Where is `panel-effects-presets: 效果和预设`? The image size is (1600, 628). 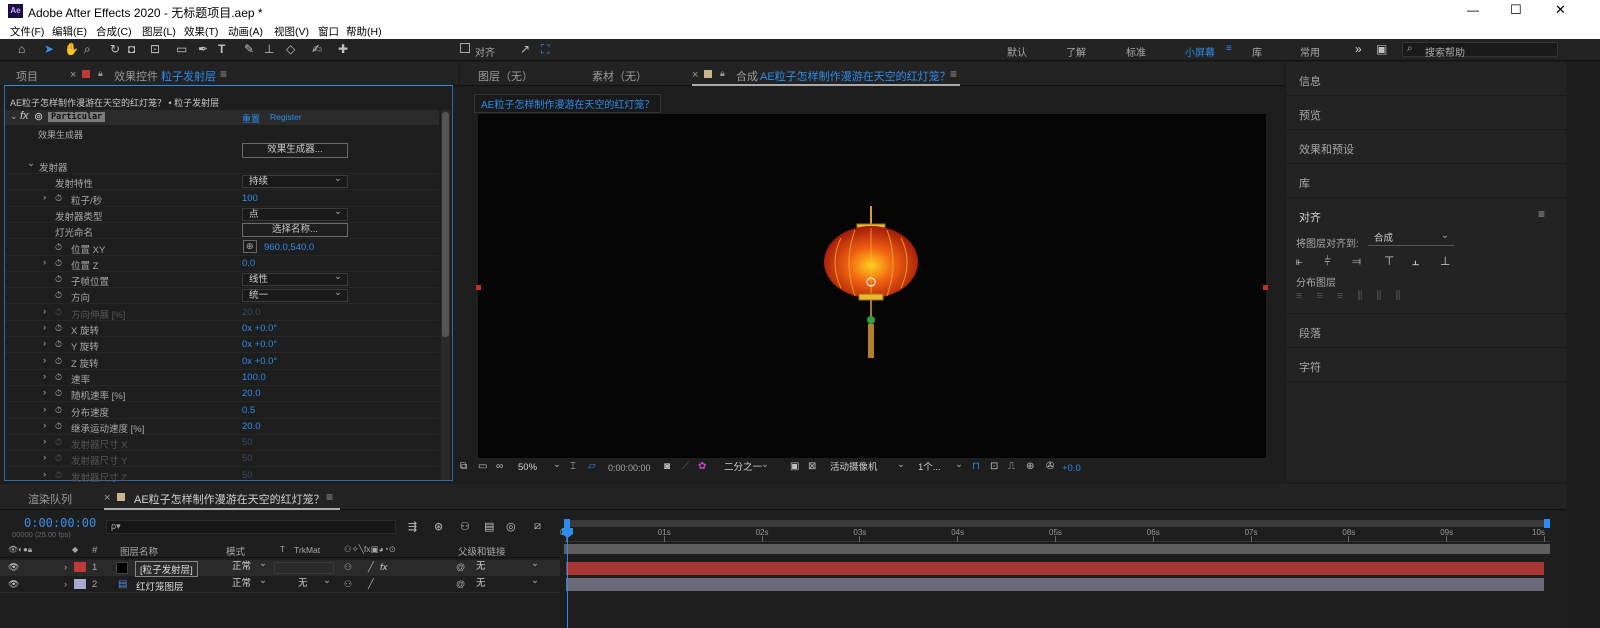
panel-effects-presets: 效果和预设 is located at coordinates (1426, 147).